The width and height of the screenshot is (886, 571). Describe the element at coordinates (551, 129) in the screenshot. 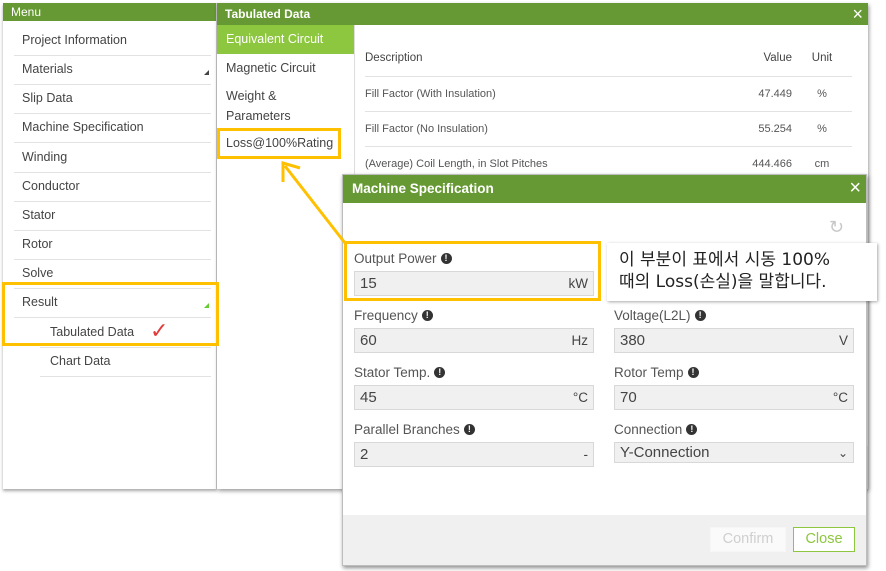

I see `cell-description: Fill Factor (No Insulation)` at that location.